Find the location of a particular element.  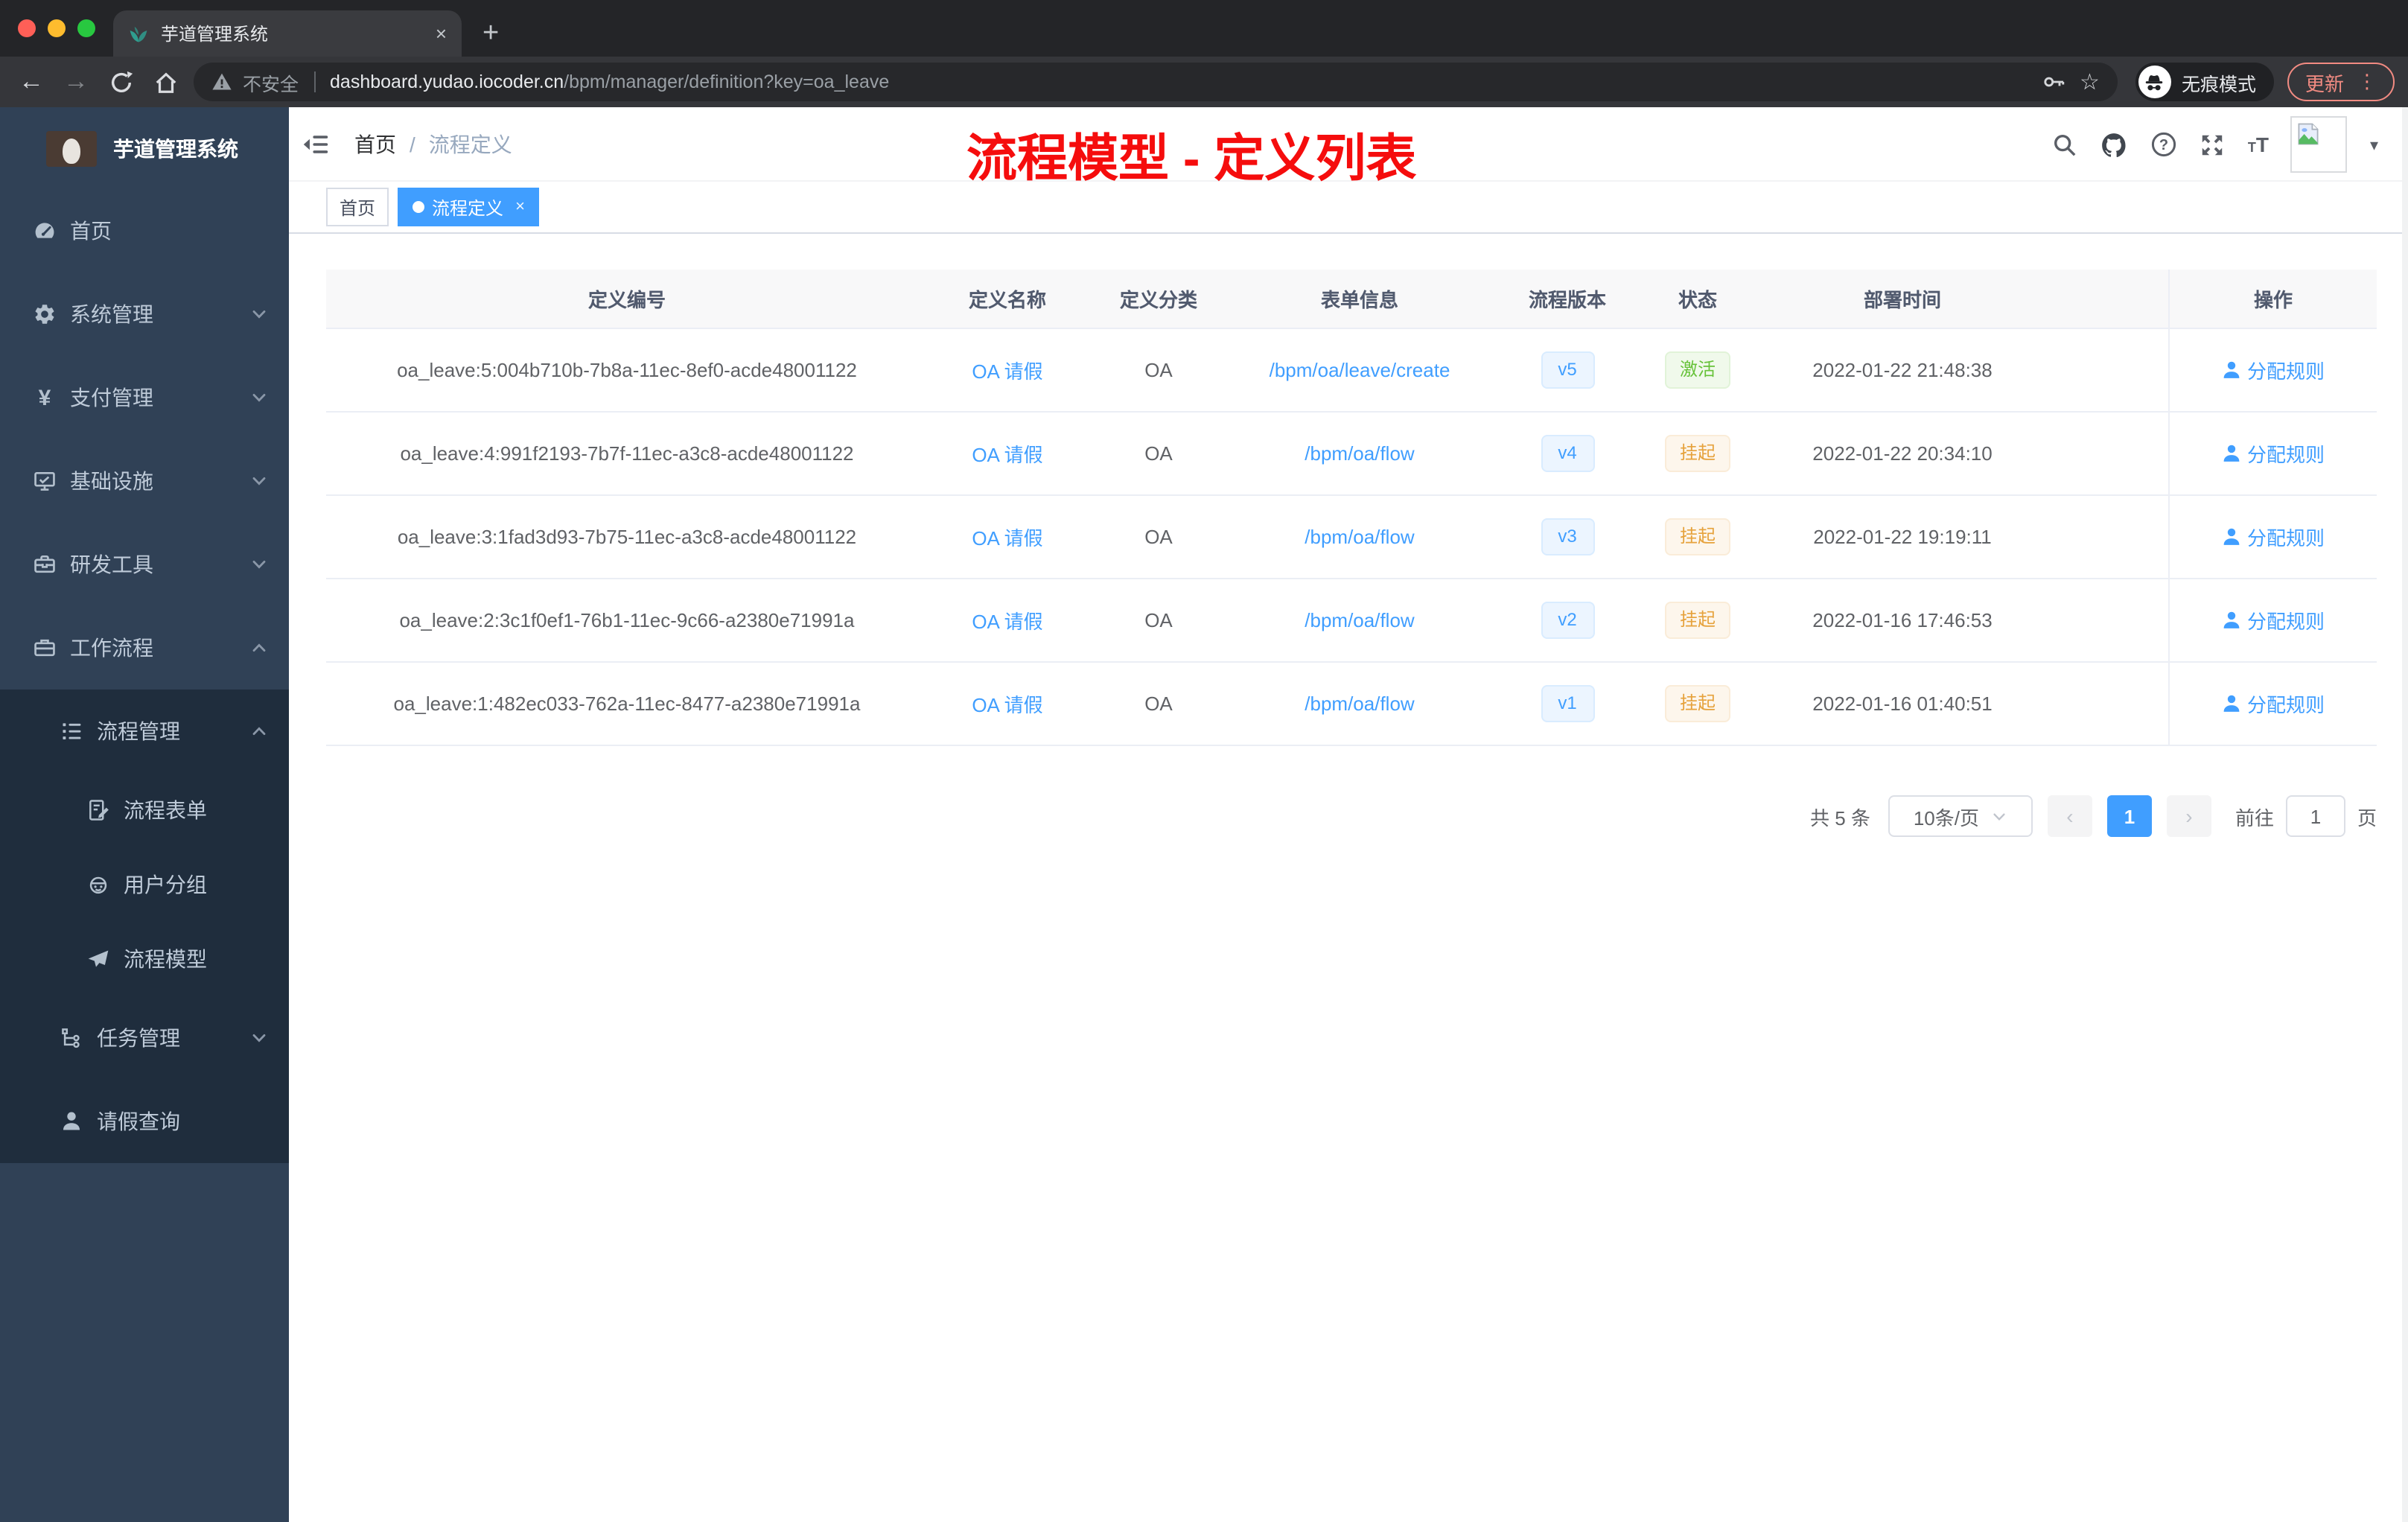

yen-icon: ¥ is located at coordinates (44, 397).